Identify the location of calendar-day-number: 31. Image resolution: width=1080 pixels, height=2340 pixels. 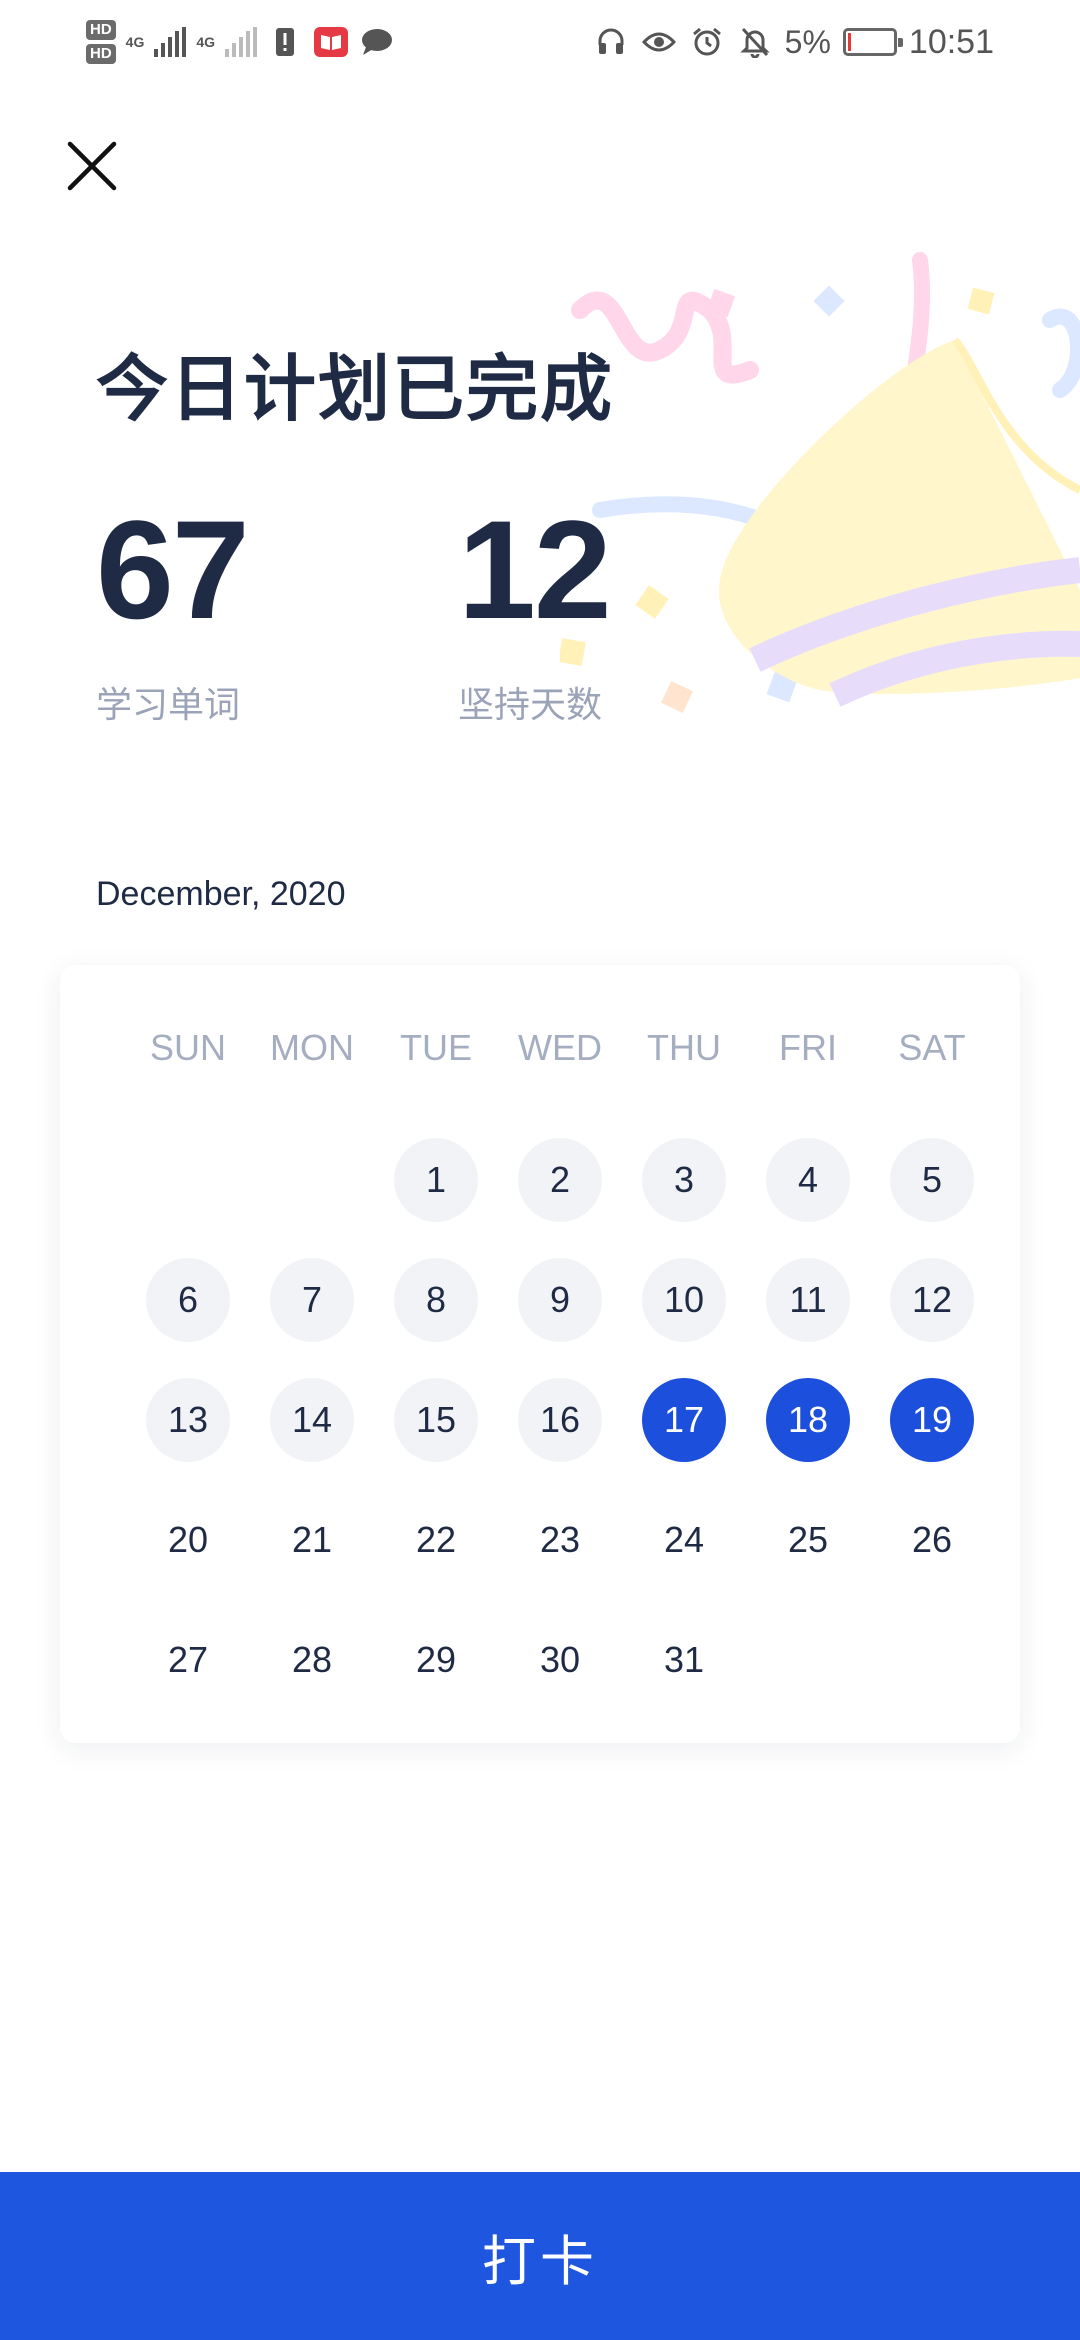
(684, 1659).